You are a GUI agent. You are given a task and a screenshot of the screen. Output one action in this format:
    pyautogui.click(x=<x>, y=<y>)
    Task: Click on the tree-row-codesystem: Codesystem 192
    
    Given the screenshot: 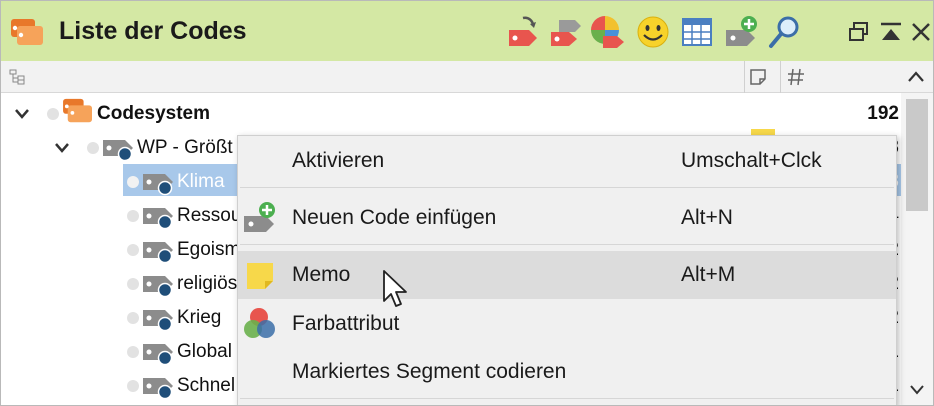 What is the action you would take?
    pyautogui.click(x=451, y=113)
    